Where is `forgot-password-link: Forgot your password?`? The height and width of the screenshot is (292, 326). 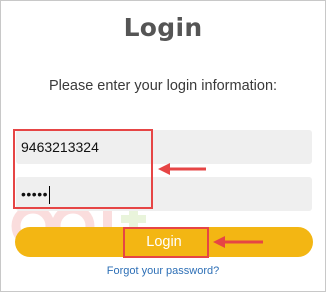 forgot-password-link: Forgot your password? is located at coordinates (163, 271).